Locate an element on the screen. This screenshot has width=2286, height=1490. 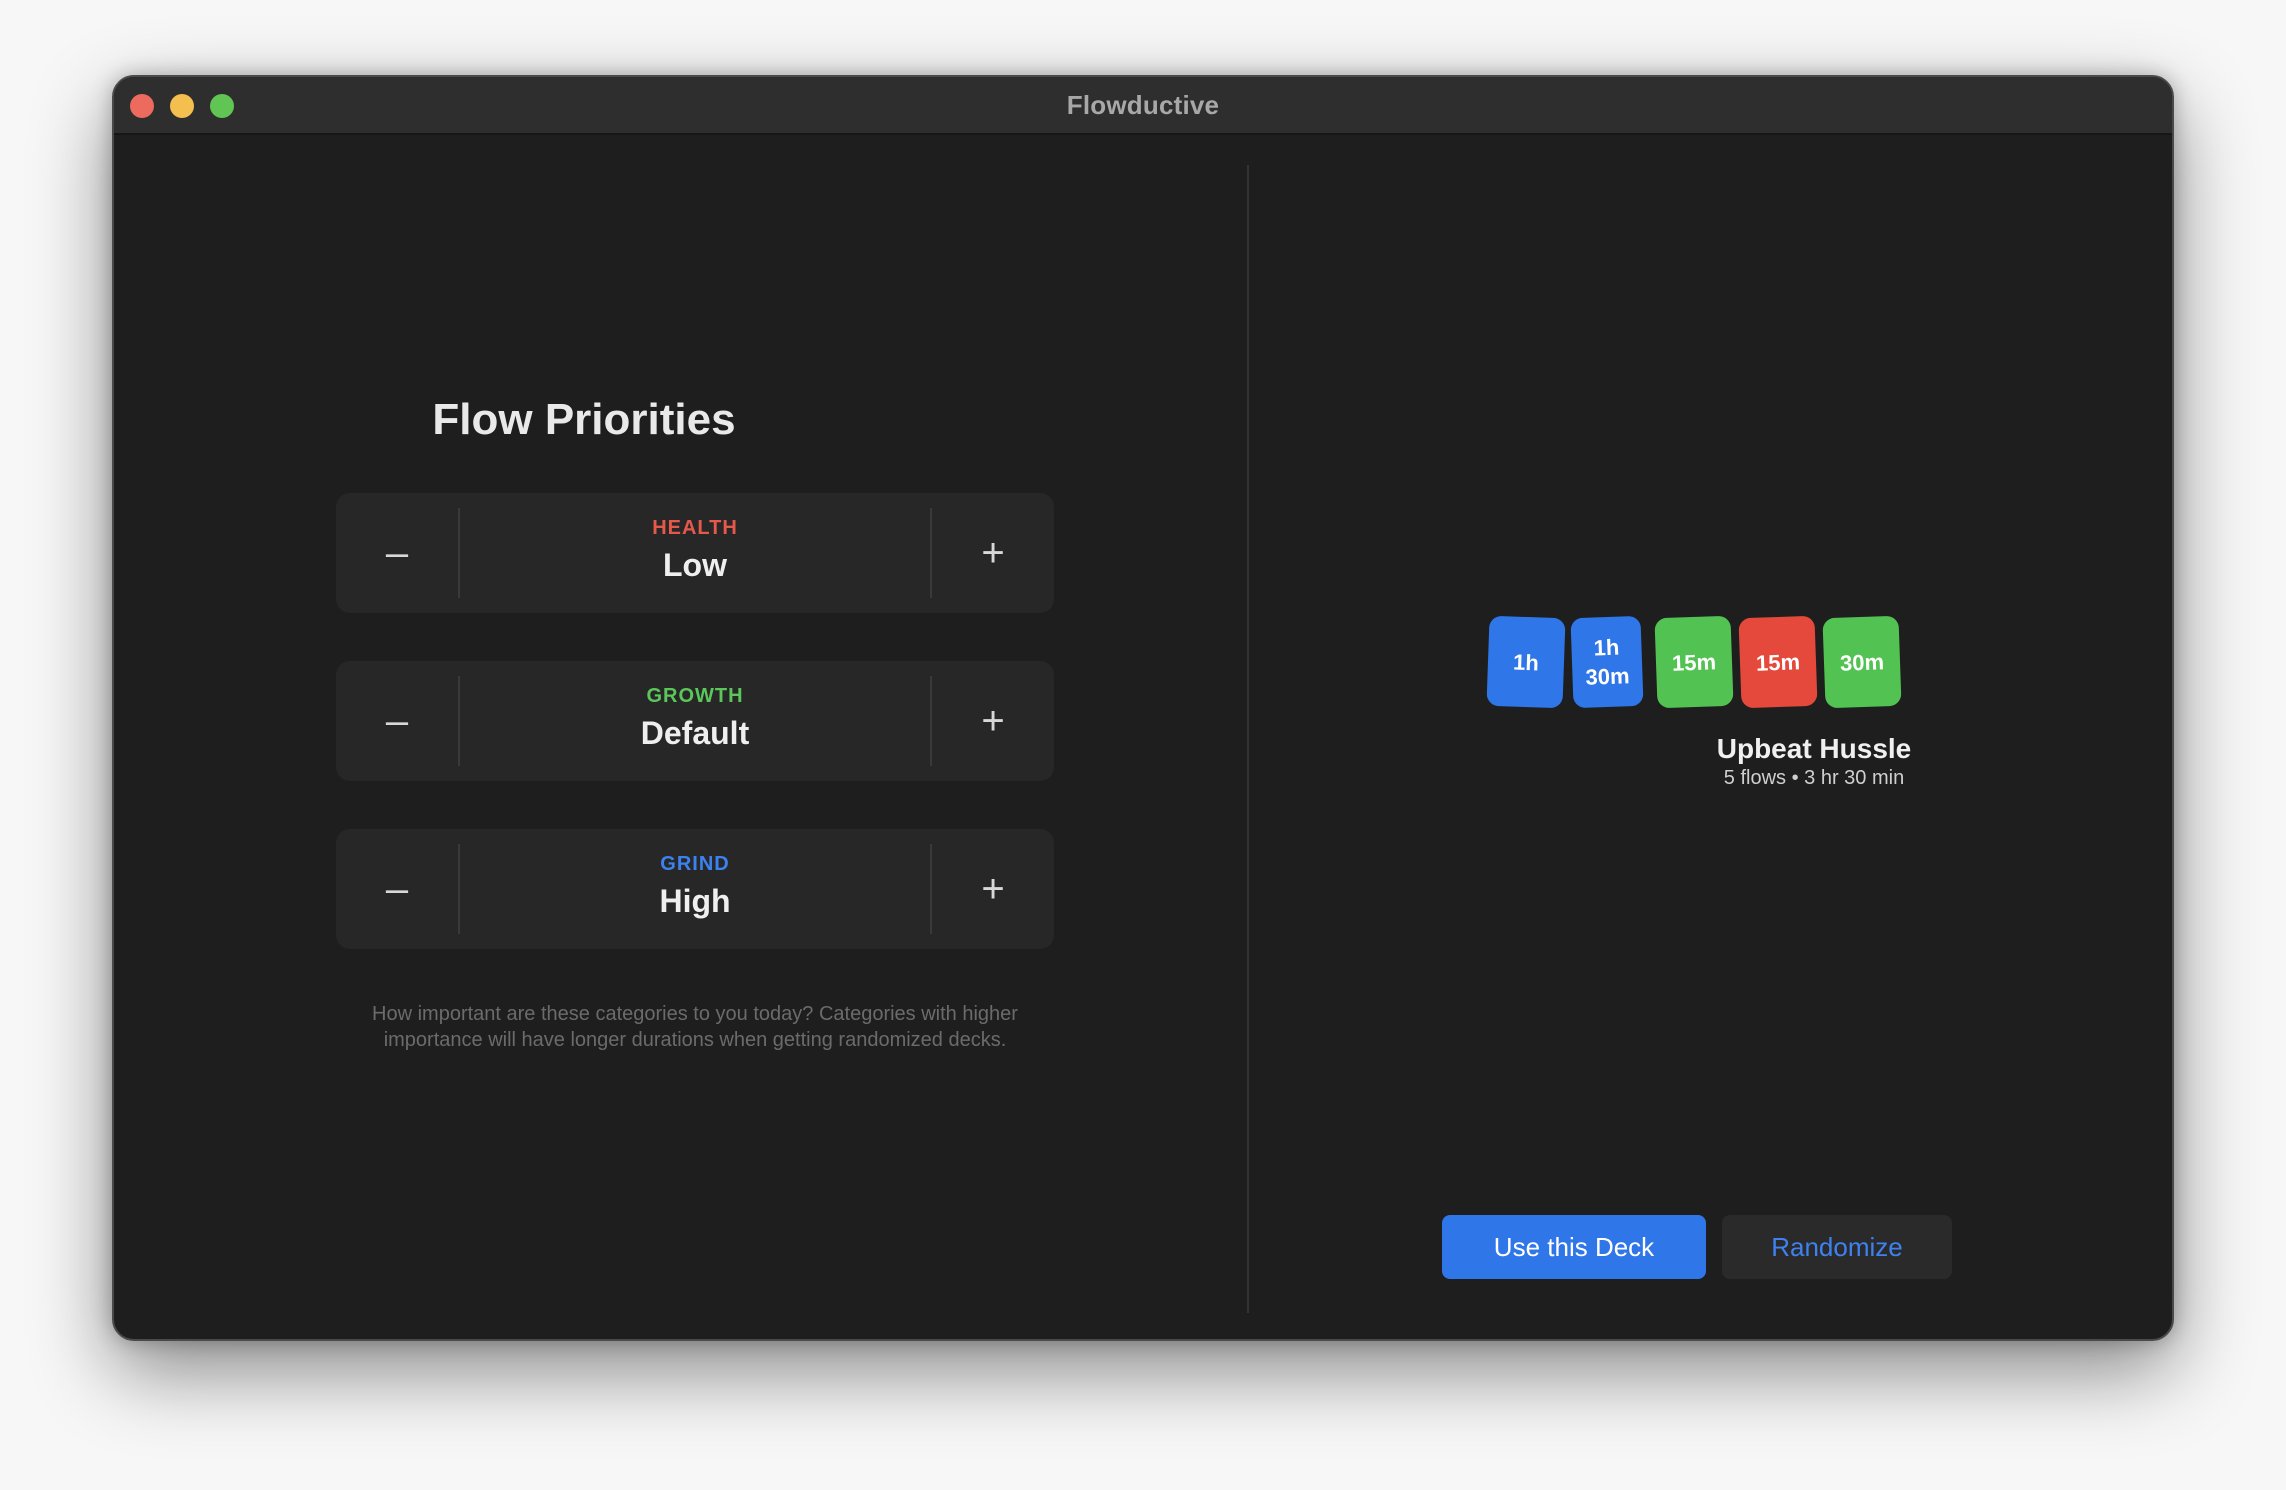
deck-card: 1h is located at coordinates (1526, 662).